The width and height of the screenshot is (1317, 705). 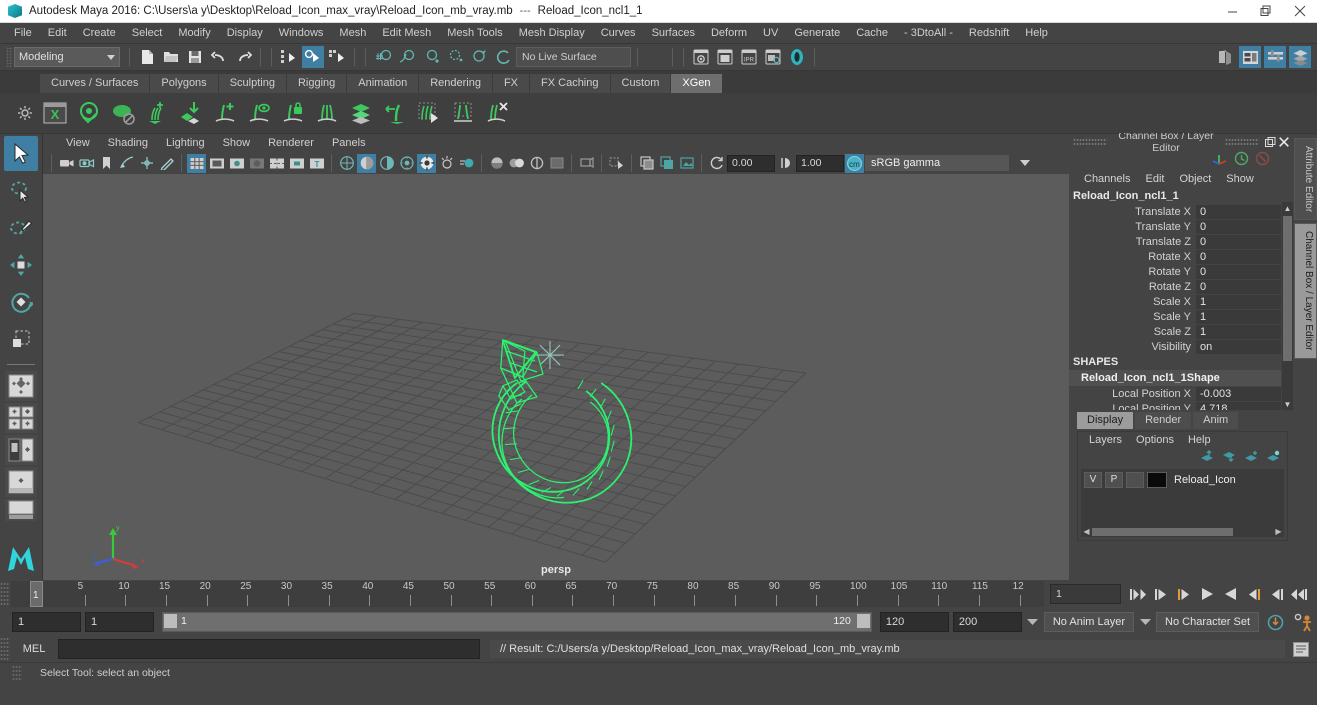 What do you see at coordinates (259, 113) in the screenshot?
I see `shelf-item-xgen-select-guide` at bounding box center [259, 113].